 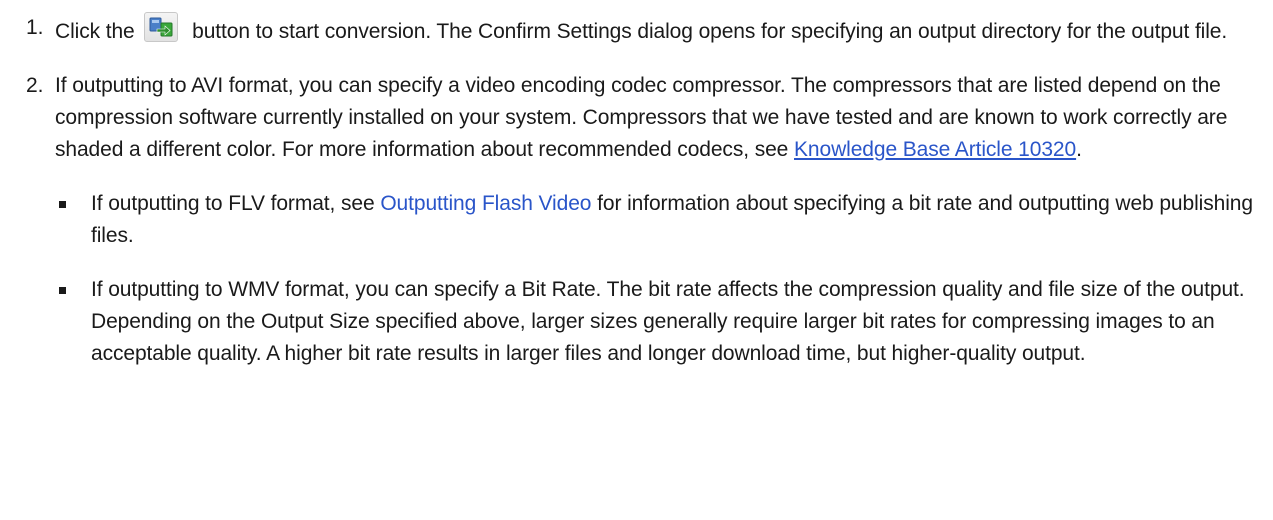 I want to click on convert-icon, so click(x=161, y=27).